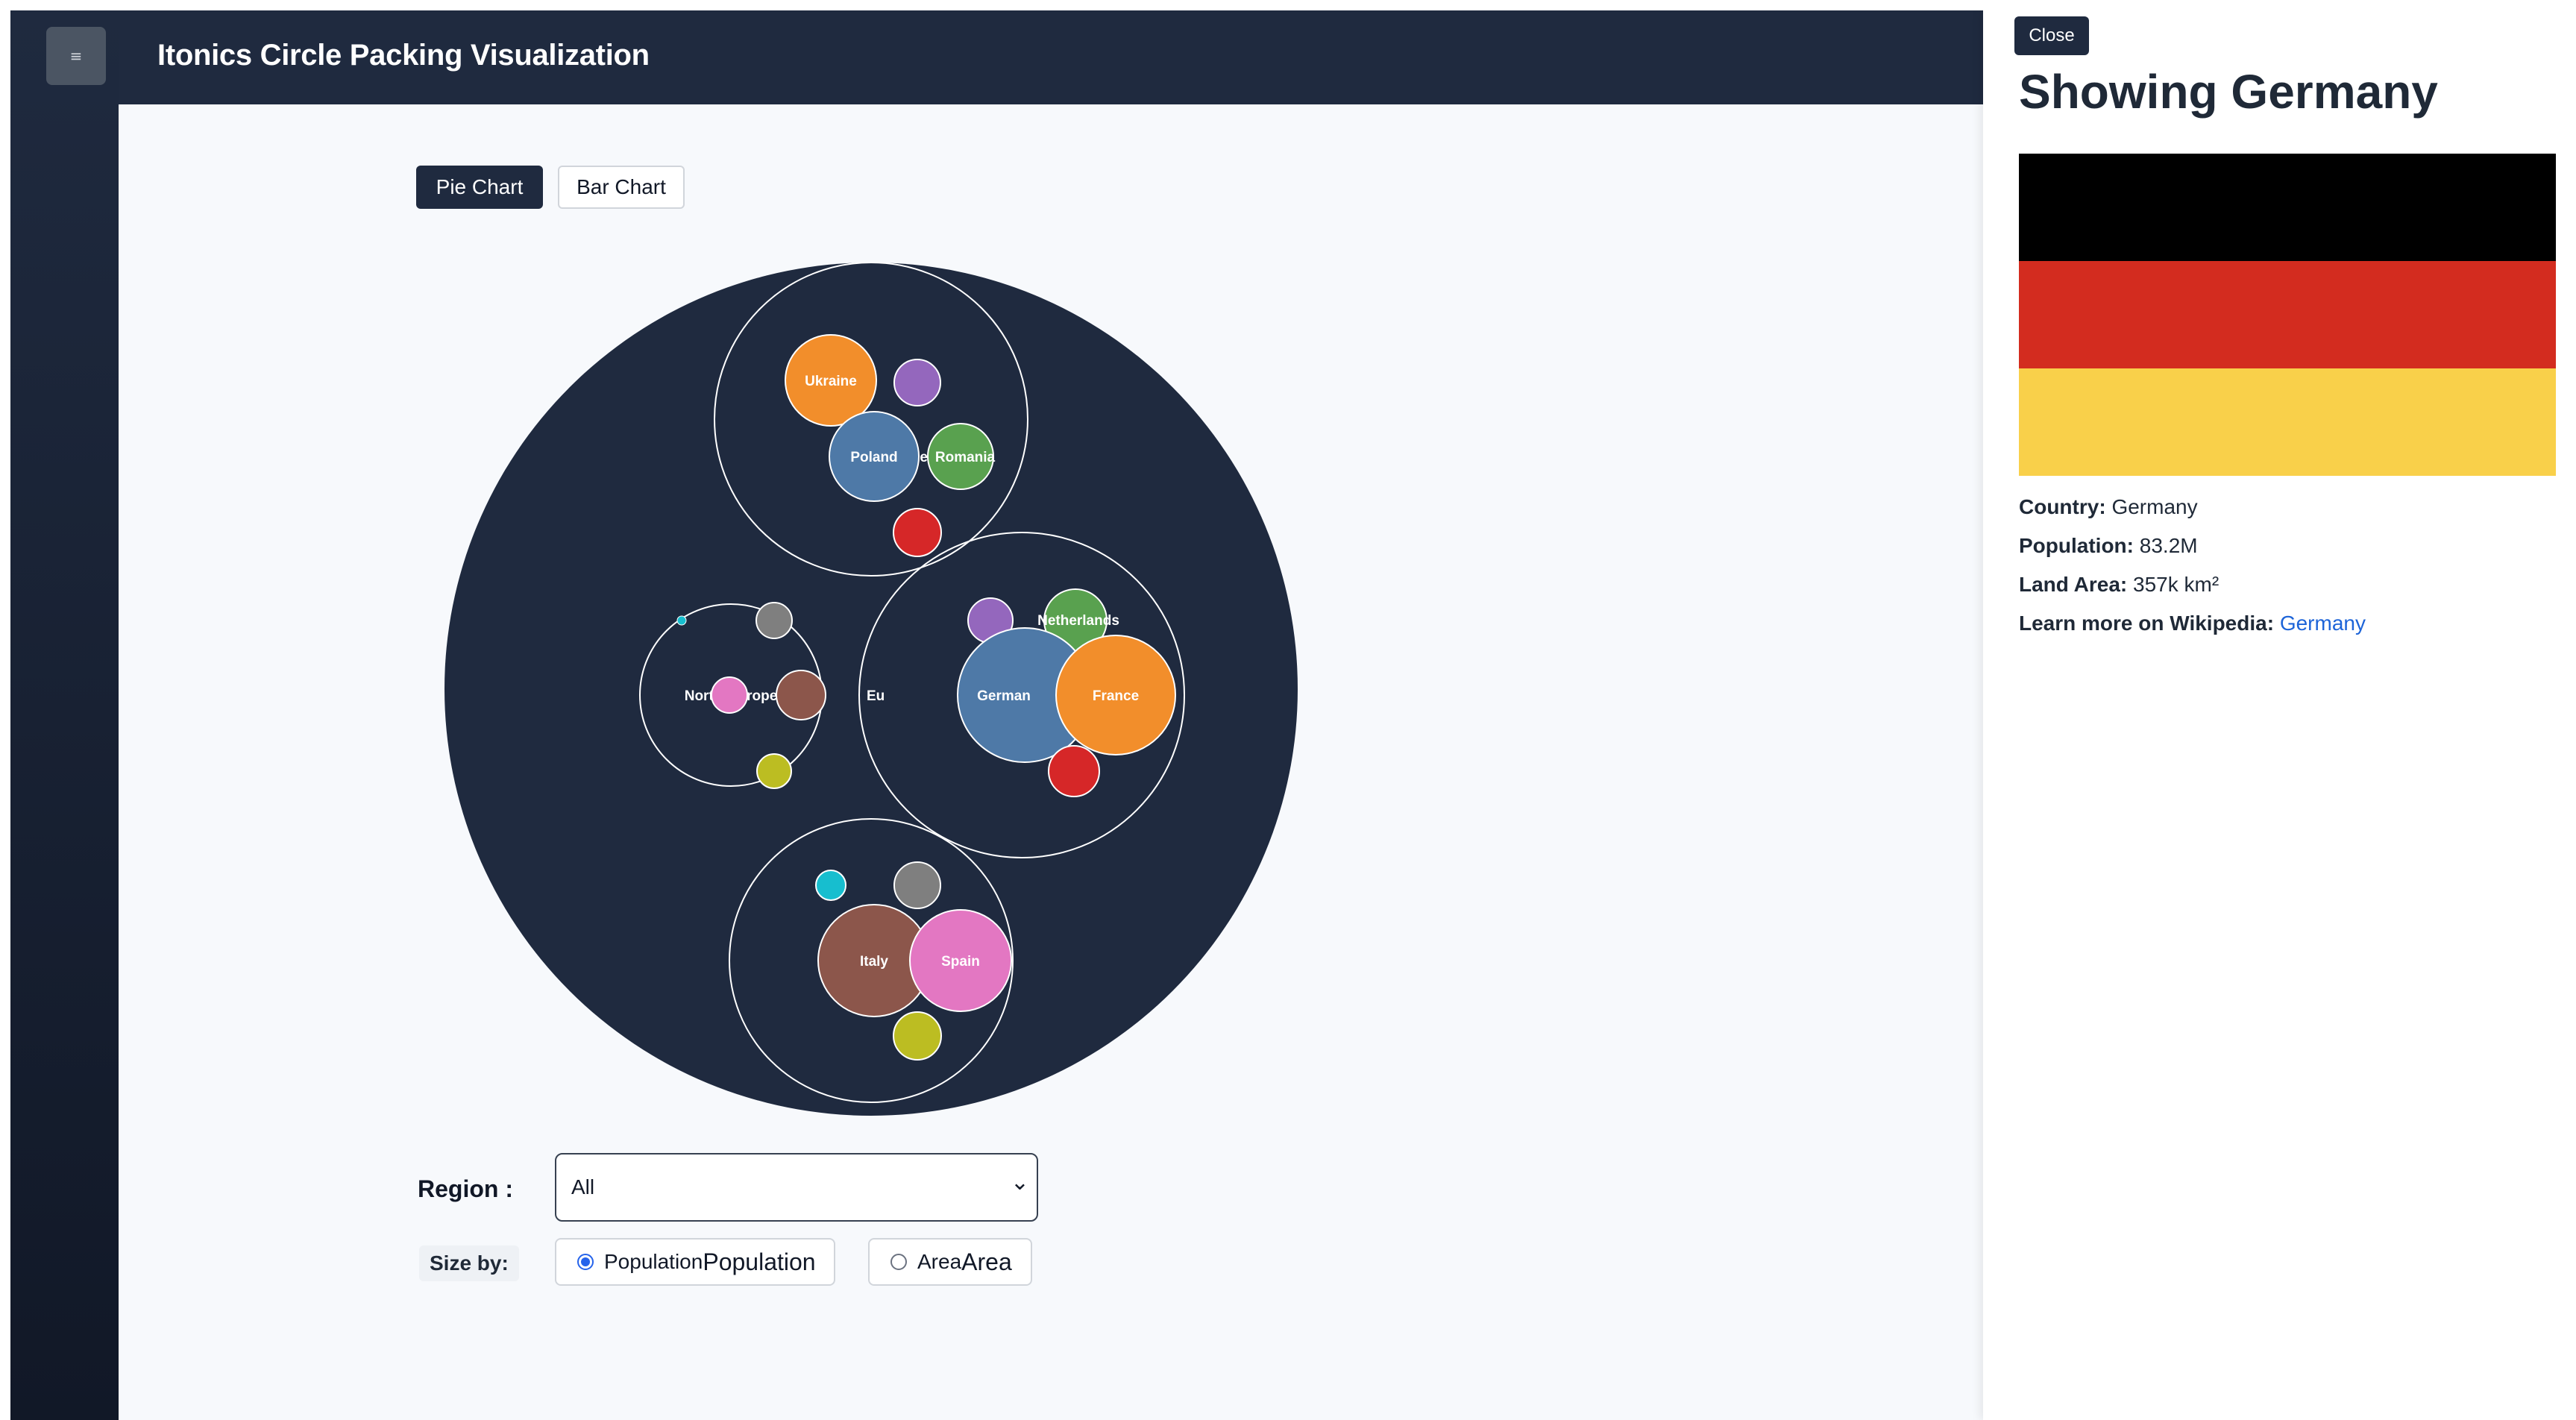 The image size is (2576, 1420). What do you see at coordinates (918, 532) in the screenshot?
I see `bubble-red-east` at bounding box center [918, 532].